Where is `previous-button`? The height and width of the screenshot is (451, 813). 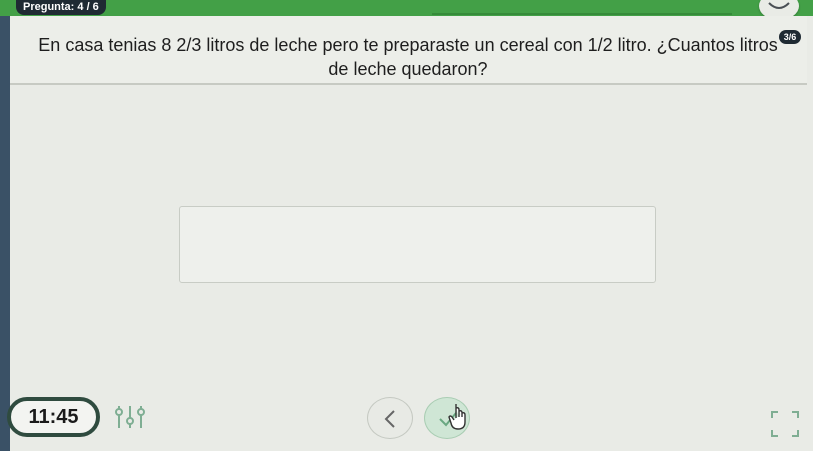 previous-button is located at coordinates (390, 418).